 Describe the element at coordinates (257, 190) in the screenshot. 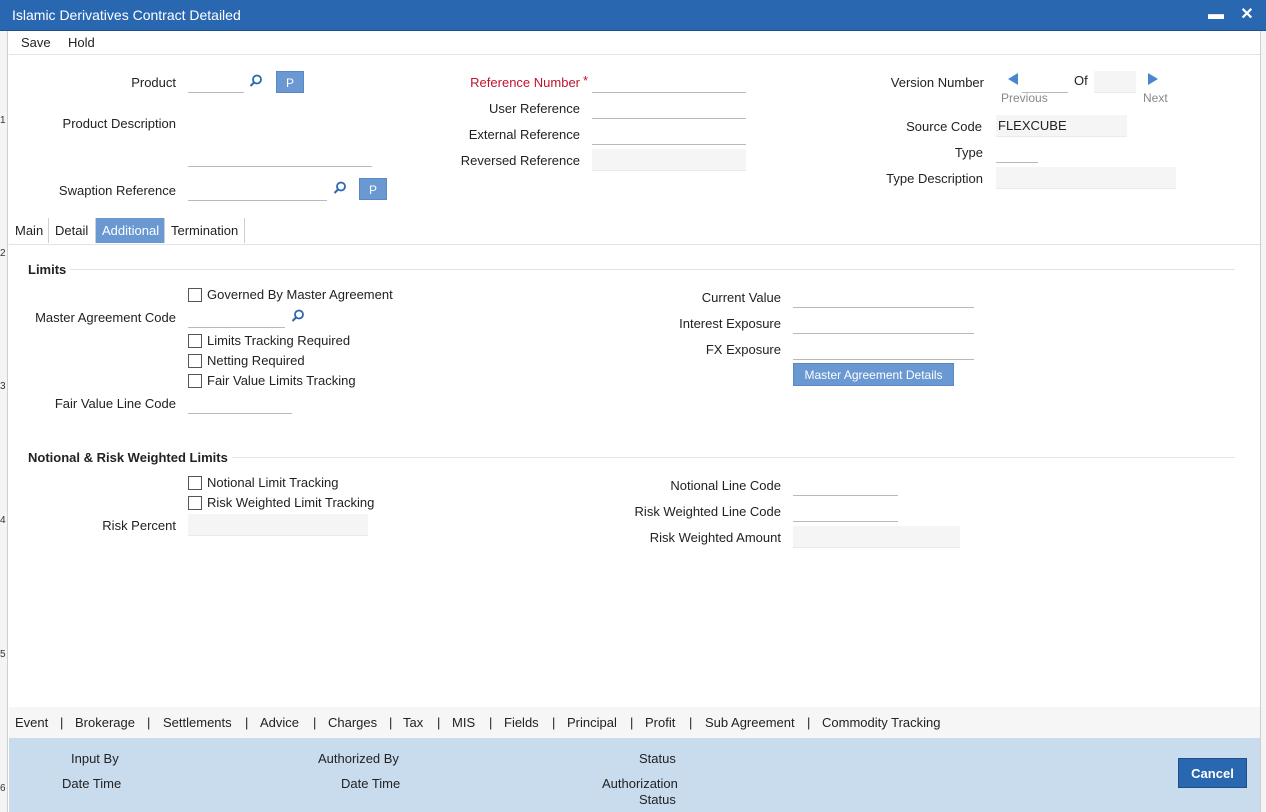

I see `swaption-reference-field` at that location.